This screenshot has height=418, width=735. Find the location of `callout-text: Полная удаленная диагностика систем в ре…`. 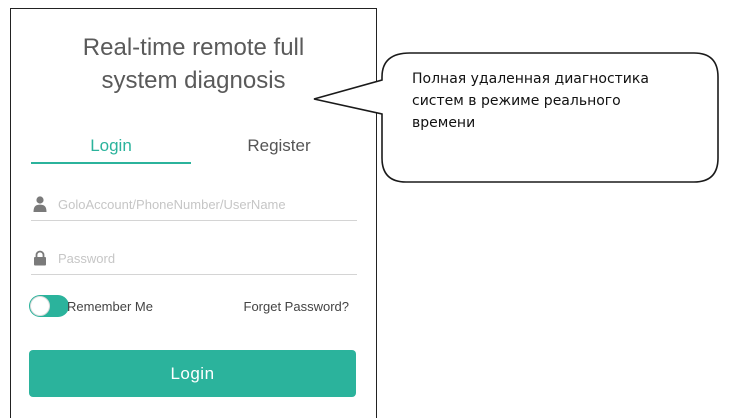

callout-text: Полная удаленная диагностика систем в ре… is located at coordinates (562, 101).